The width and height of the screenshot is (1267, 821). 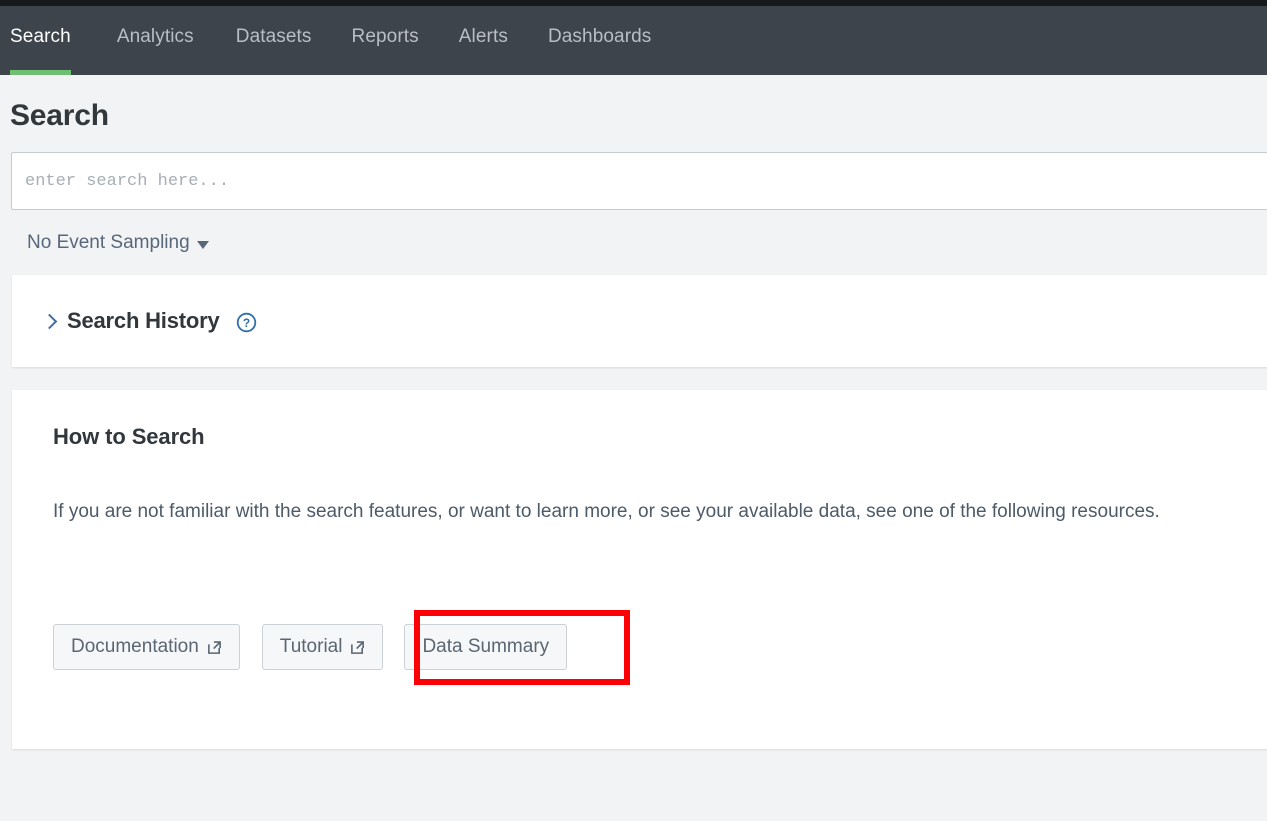 What do you see at coordinates (155, 36) in the screenshot?
I see `nav-item-label: Analytics` at bounding box center [155, 36].